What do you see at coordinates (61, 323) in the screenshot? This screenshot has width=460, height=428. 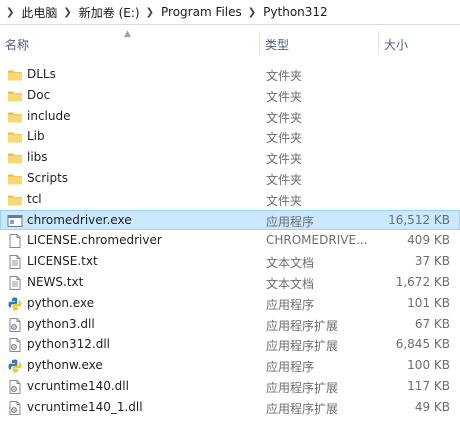 I see `file-name: python3.dll` at bounding box center [61, 323].